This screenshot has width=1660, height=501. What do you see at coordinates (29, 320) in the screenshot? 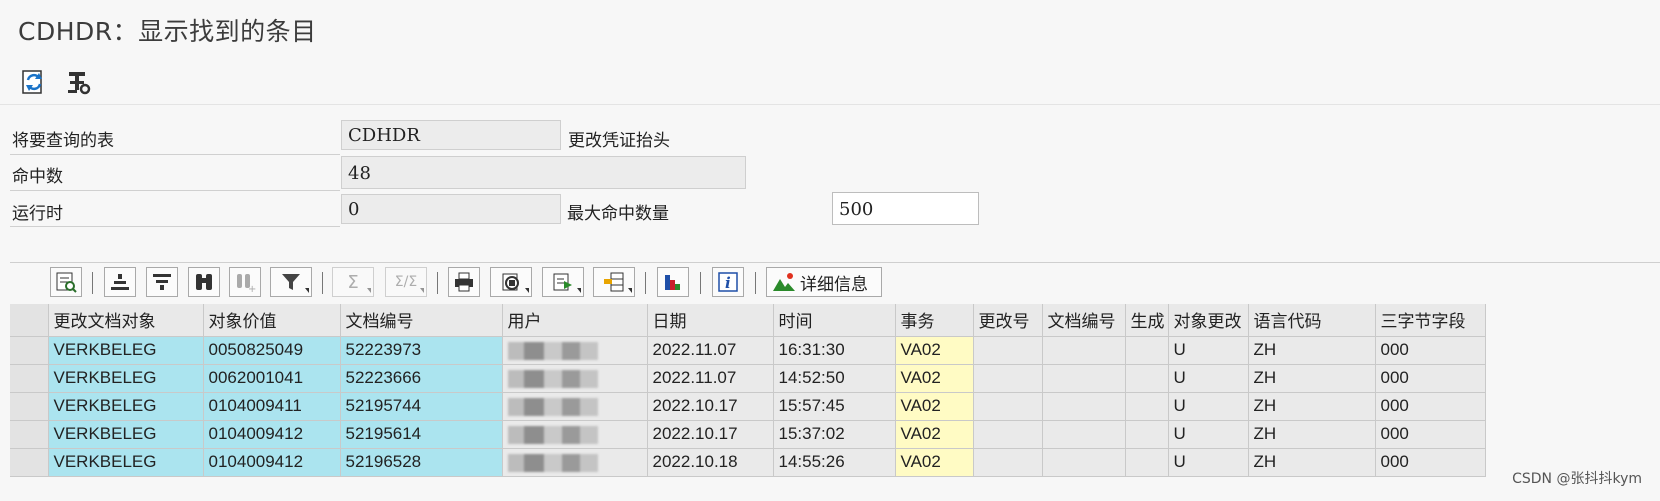
I see `row-selector-header` at bounding box center [29, 320].